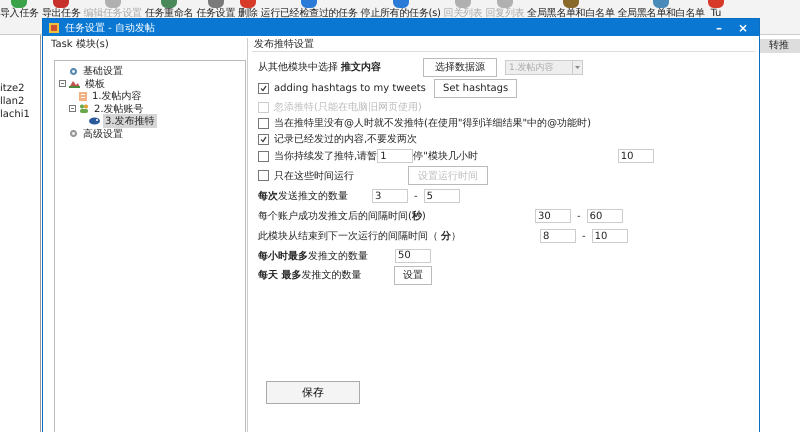  What do you see at coordinates (13, 89) in the screenshot?
I see `account-name: itze2` at bounding box center [13, 89].